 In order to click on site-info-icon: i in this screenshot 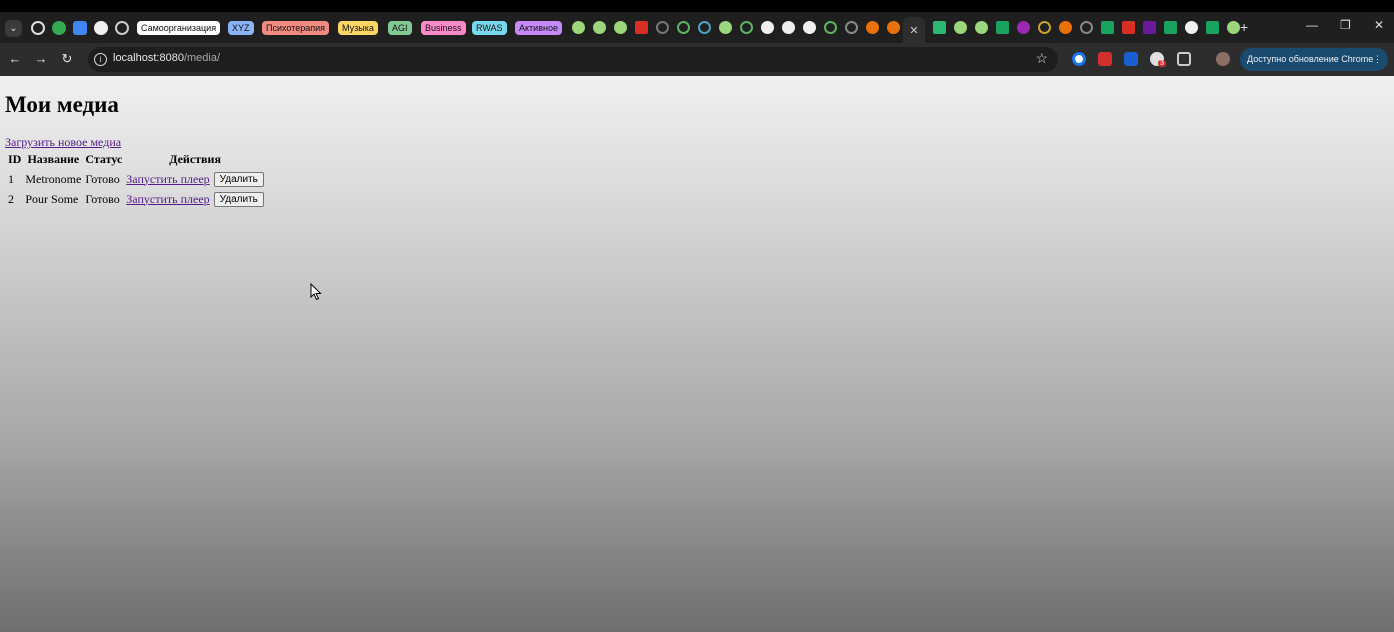, I will do `click(100, 59)`.